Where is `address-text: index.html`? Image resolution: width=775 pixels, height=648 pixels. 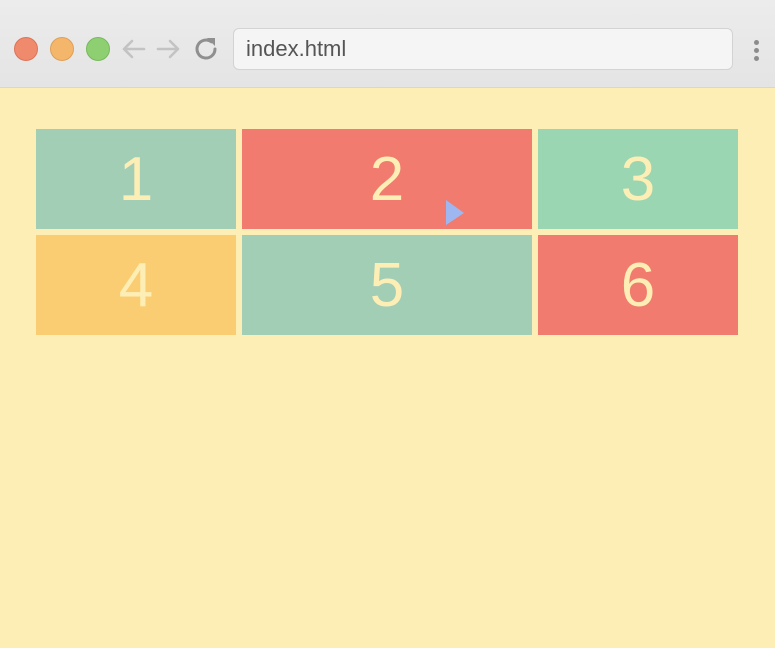 address-text: index.html is located at coordinates (296, 48).